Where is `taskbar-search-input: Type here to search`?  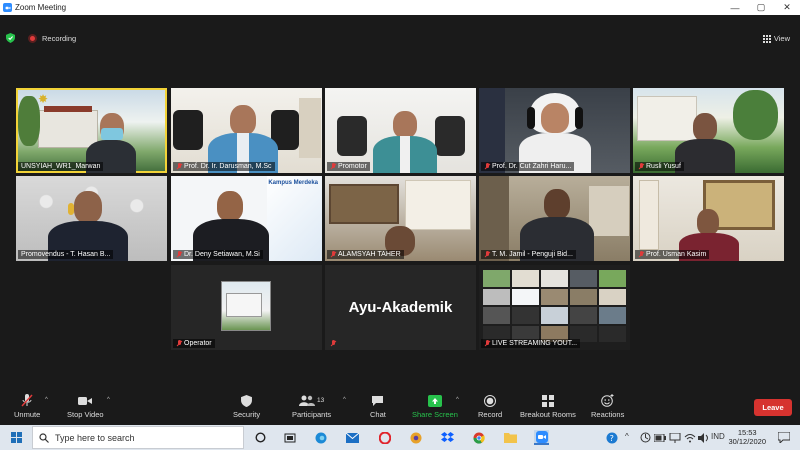 taskbar-search-input: Type here to search is located at coordinates (138, 437).